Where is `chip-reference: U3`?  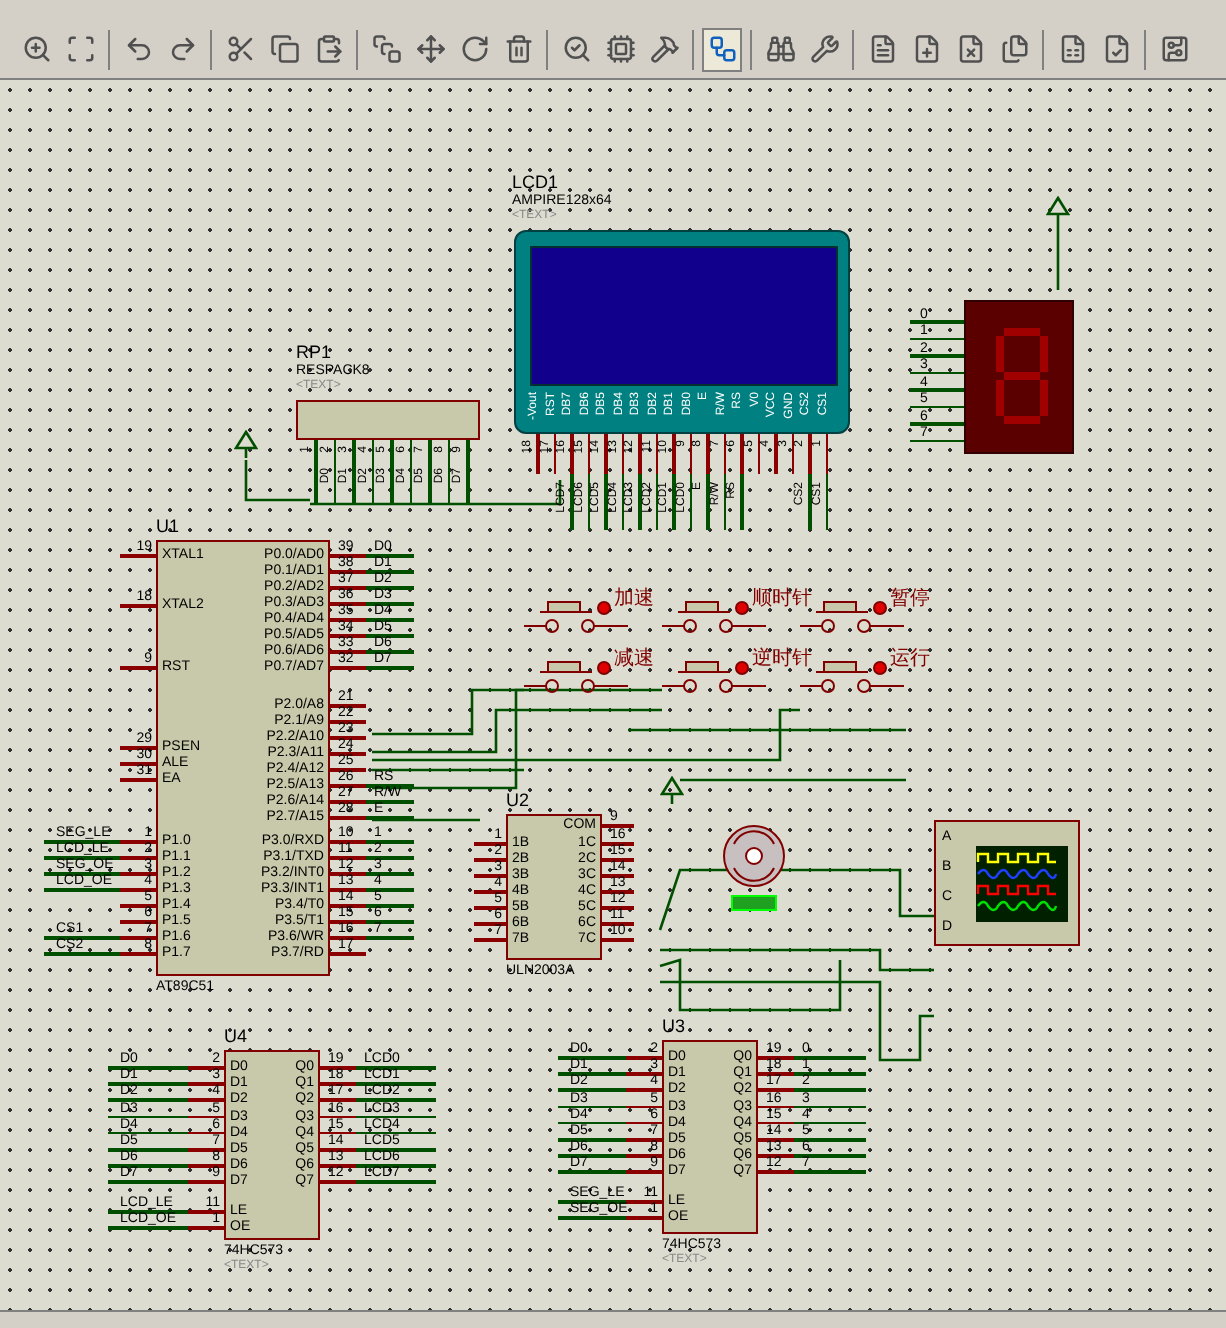
chip-reference: U3 is located at coordinates (674, 1027).